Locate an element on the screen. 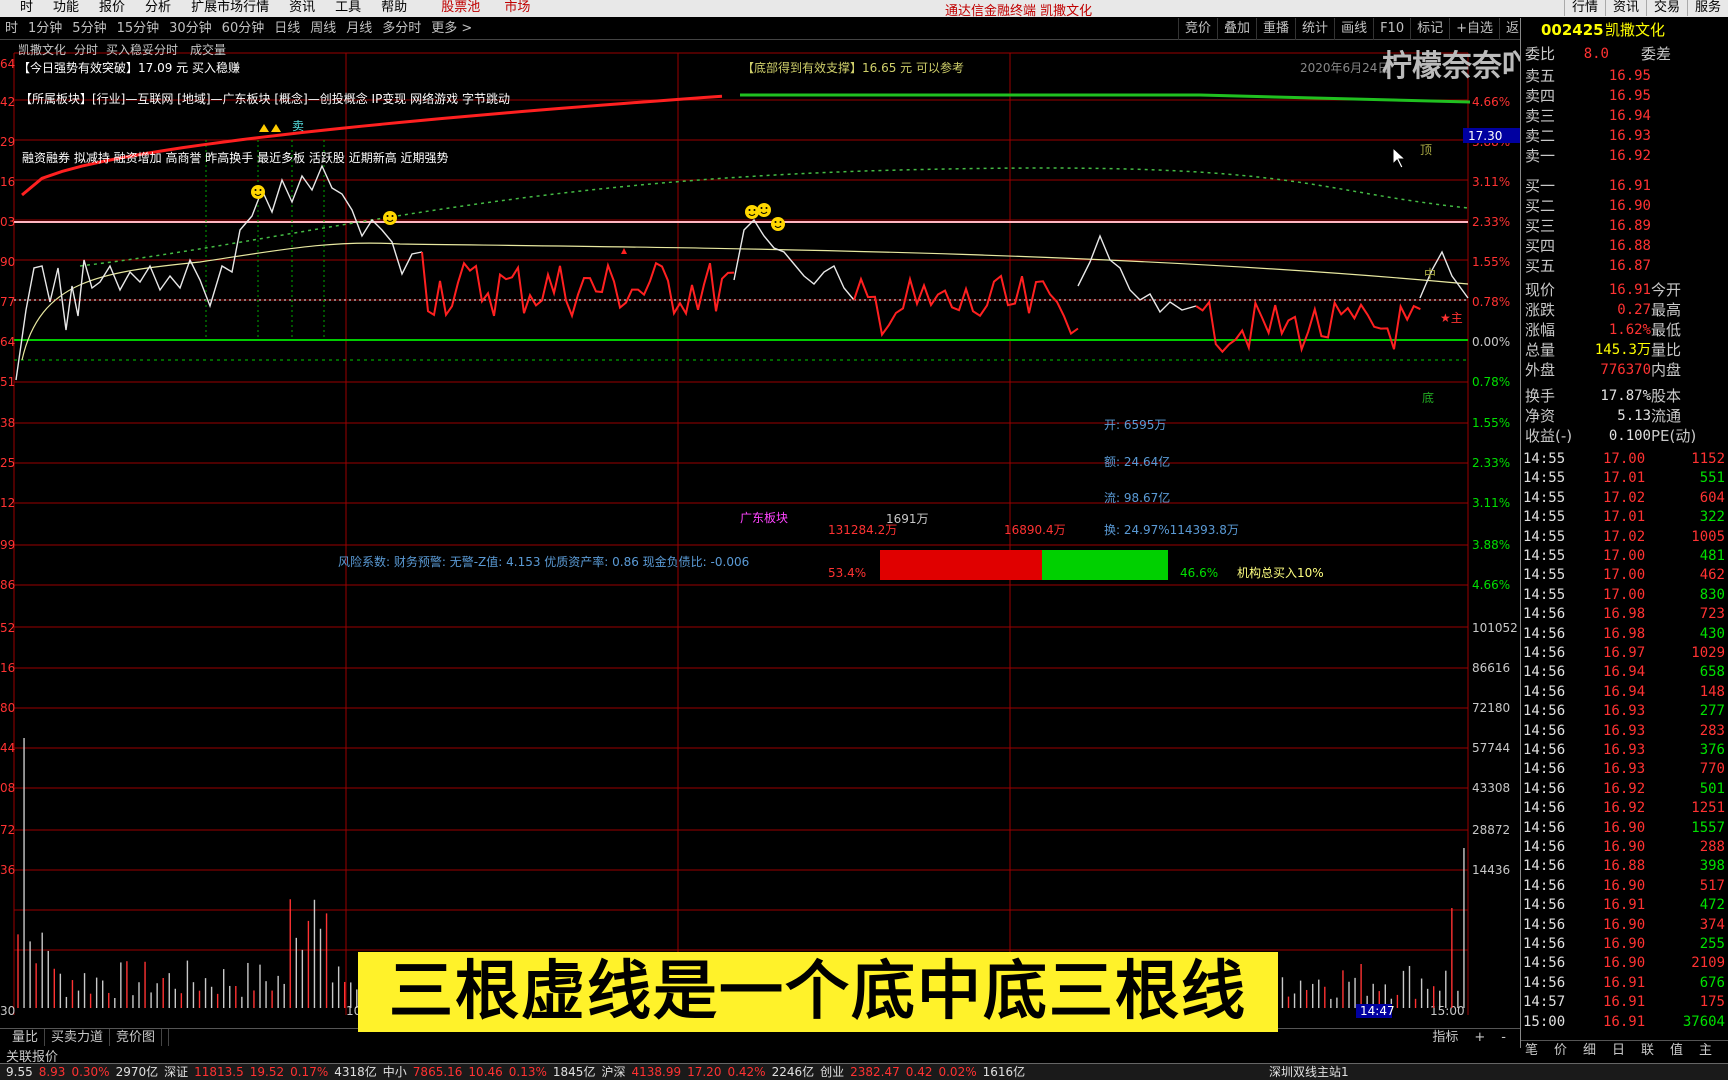 The width and height of the screenshot is (1728, 1080). status-item-1: 8.93 is located at coordinates (52, 1072).